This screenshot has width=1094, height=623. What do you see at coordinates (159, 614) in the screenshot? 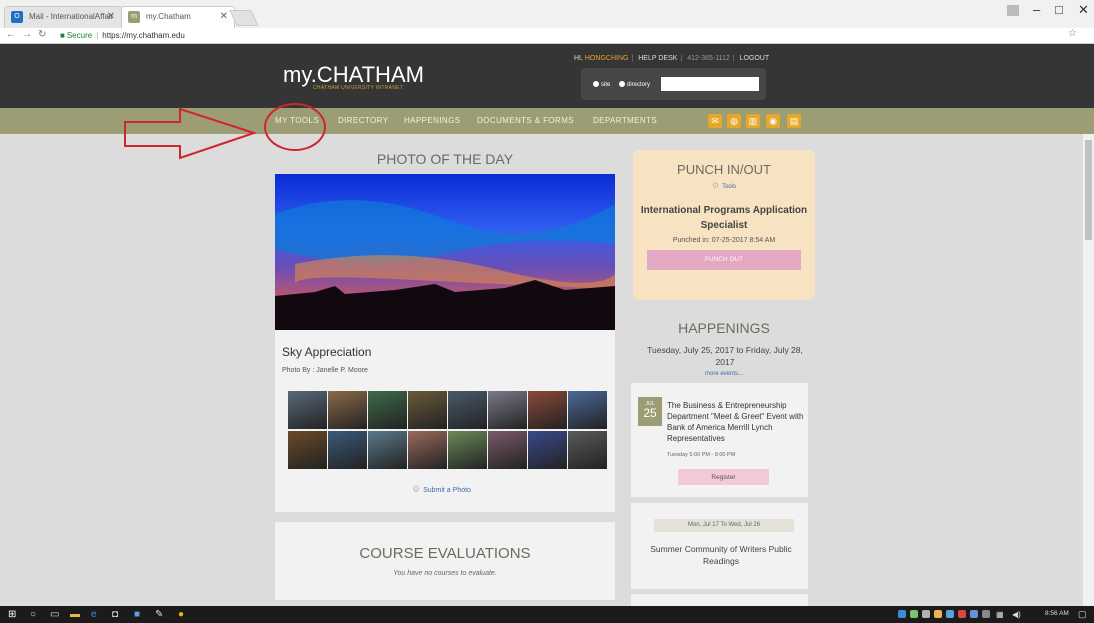
I see `paint-icon: ✎` at bounding box center [159, 614].